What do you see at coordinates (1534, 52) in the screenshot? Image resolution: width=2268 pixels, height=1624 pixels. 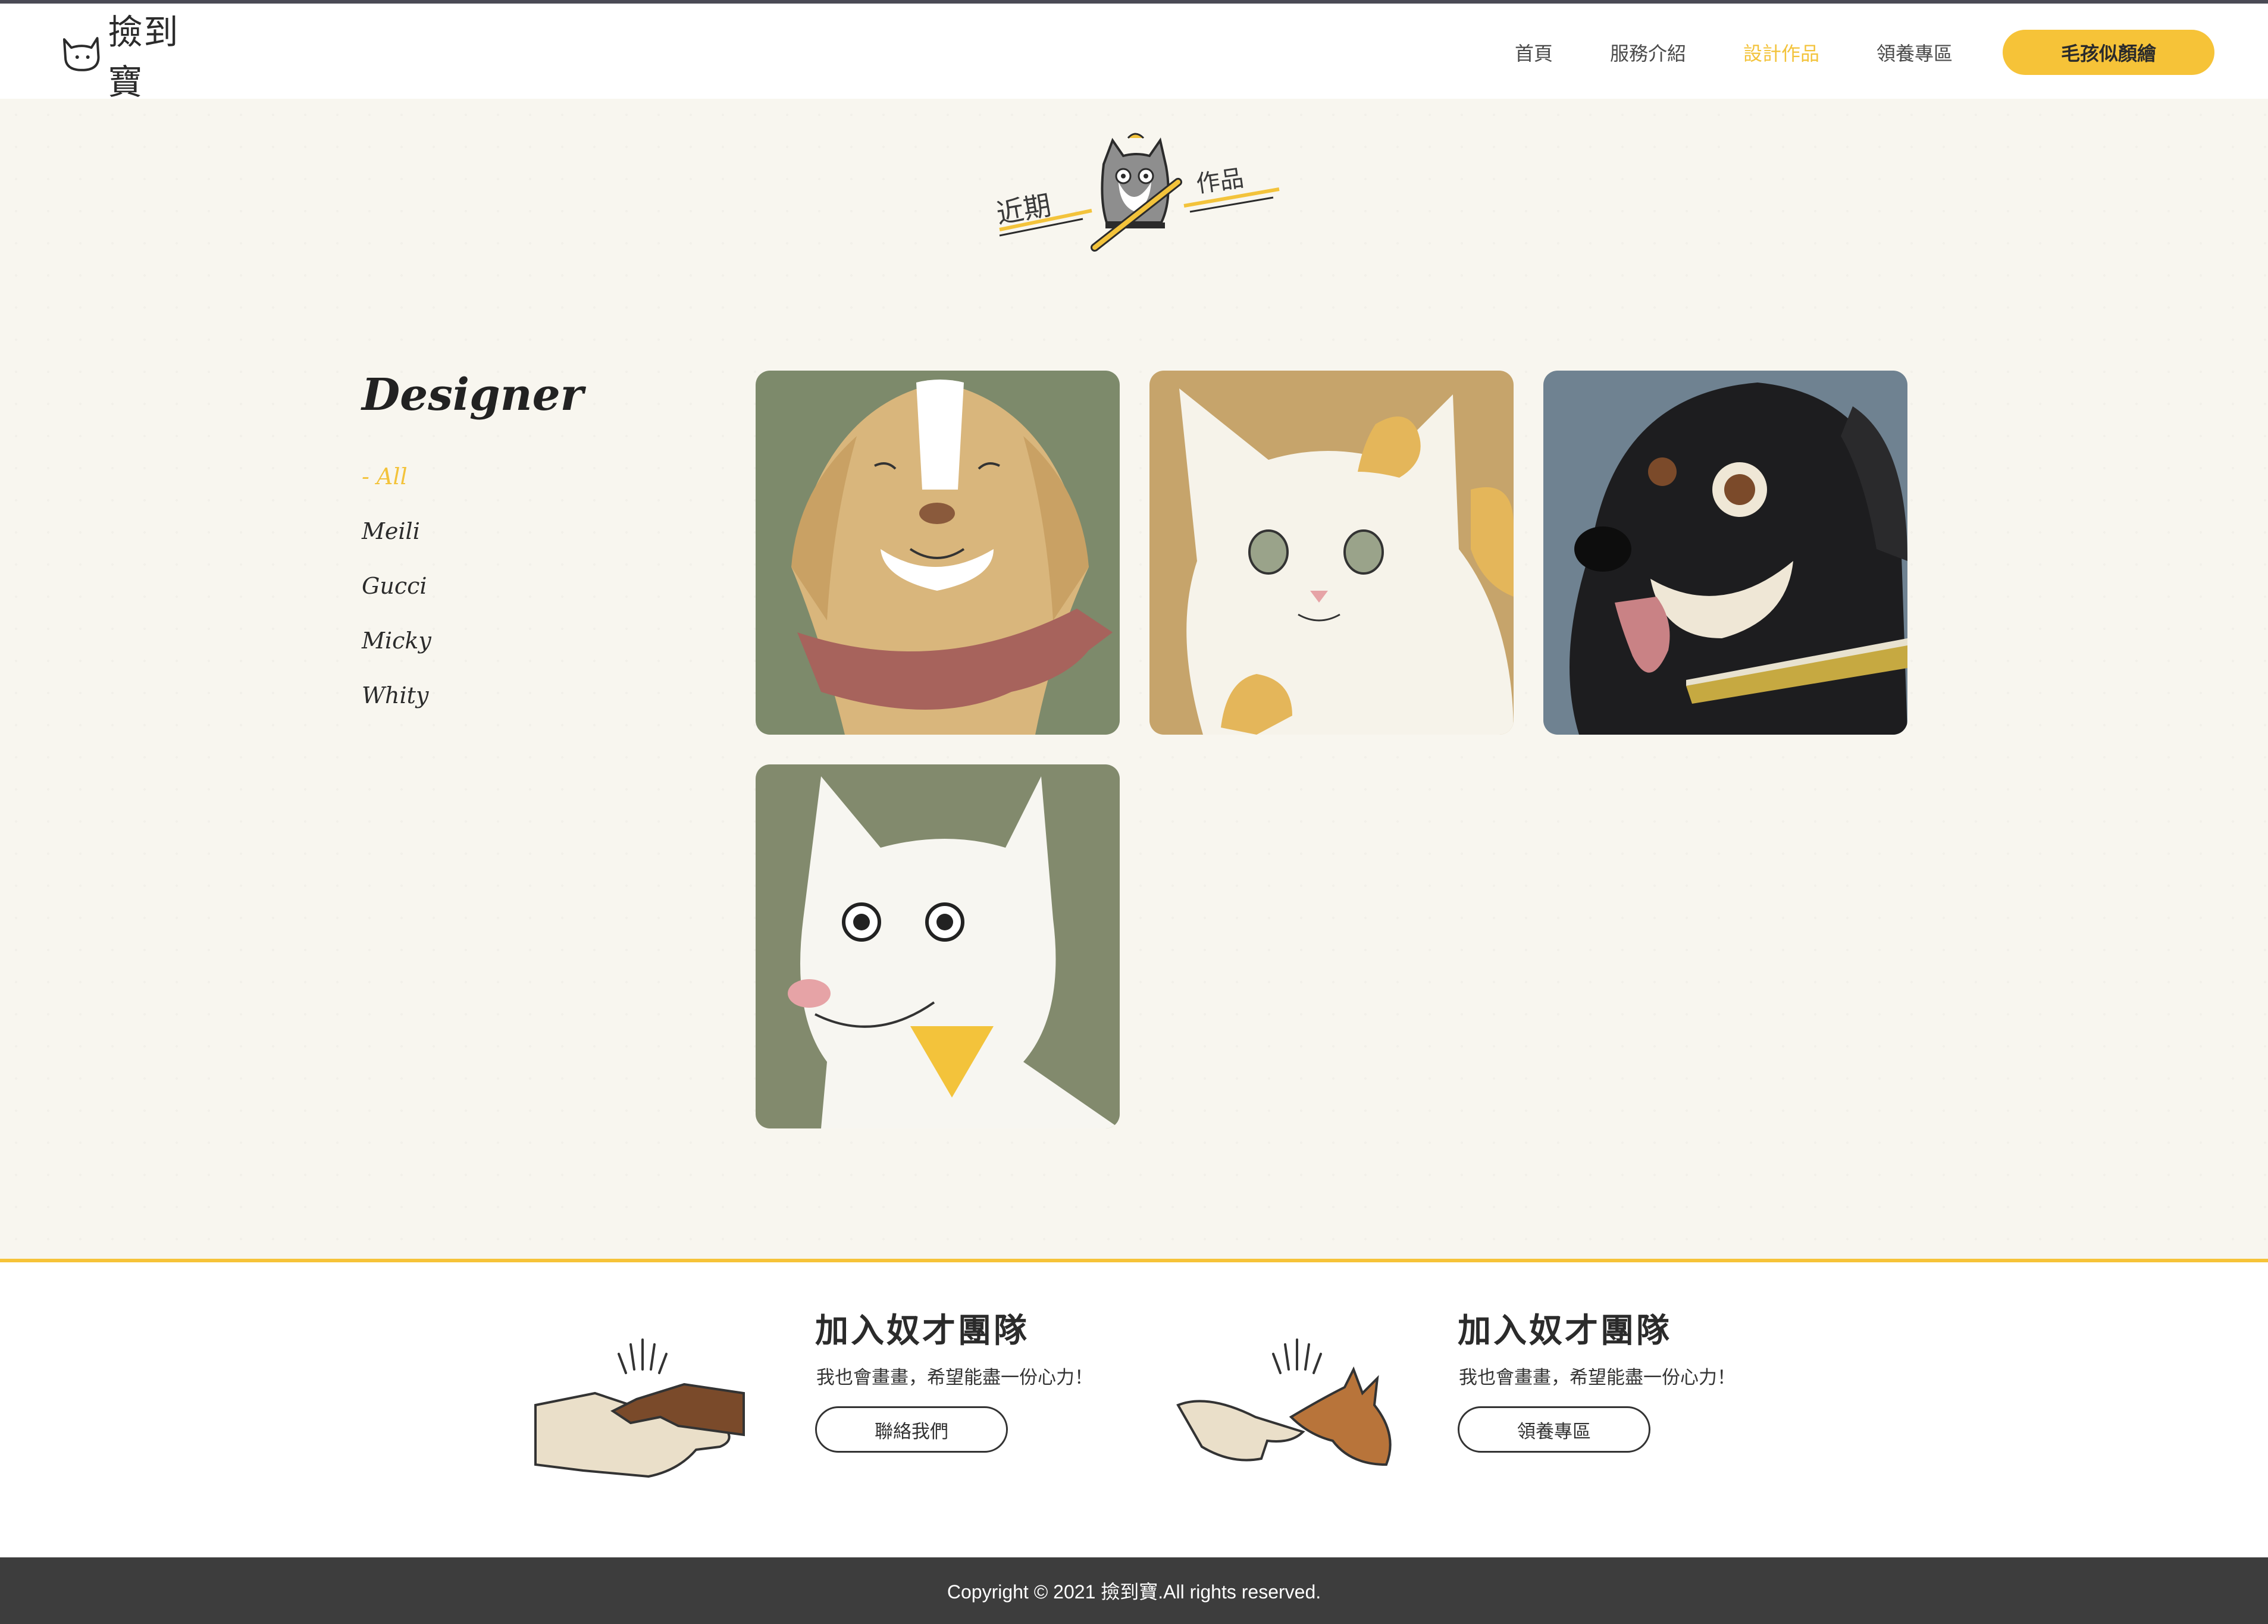 I see `nav-home: 首頁` at bounding box center [1534, 52].